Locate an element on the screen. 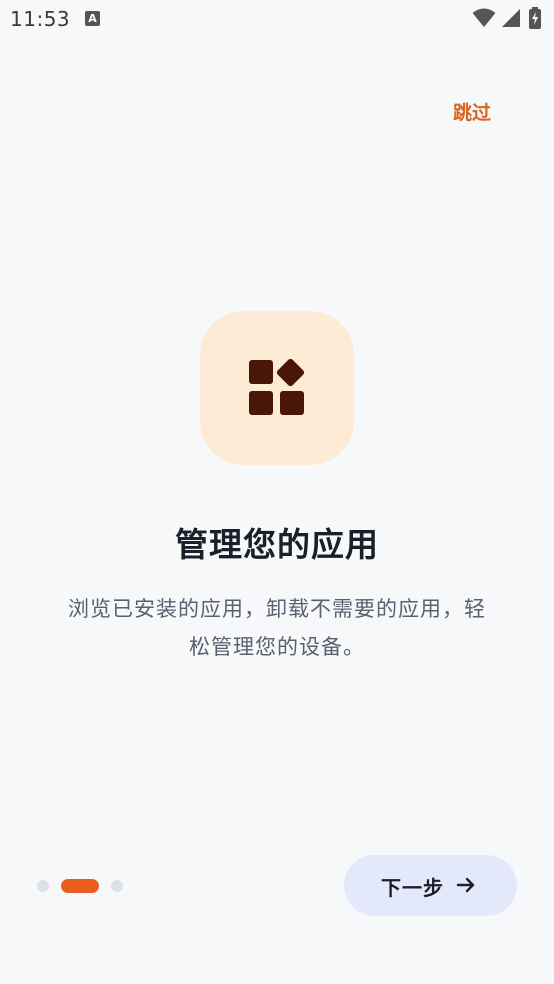 This screenshot has width=554, height=984. status-icons is located at coordinates (508, 18).